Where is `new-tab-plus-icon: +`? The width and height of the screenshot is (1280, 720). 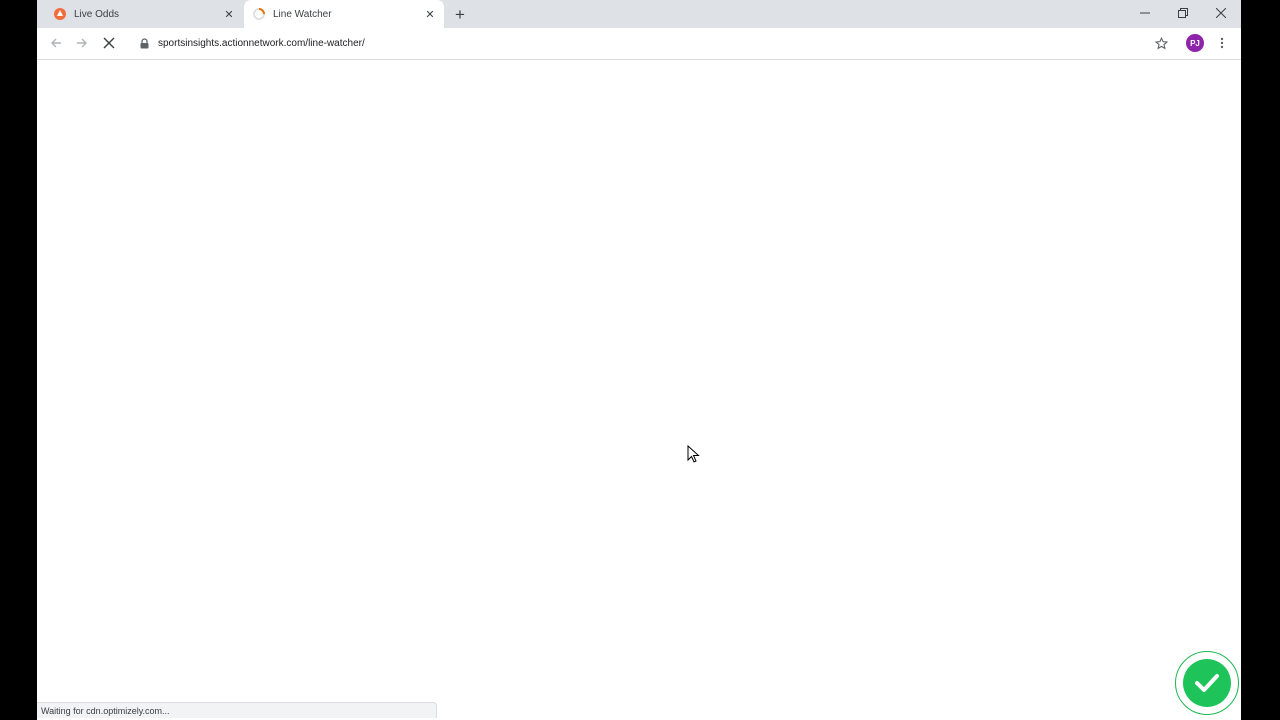
new-tab-plus-icon: + is located at coordinates (460, 14).